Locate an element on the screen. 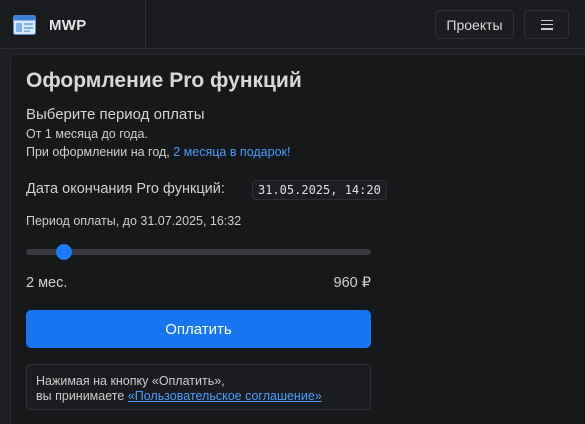 Image resolution: width=585 pixels, height=424 pixels. period-slider is located at coordinates (198, 252).